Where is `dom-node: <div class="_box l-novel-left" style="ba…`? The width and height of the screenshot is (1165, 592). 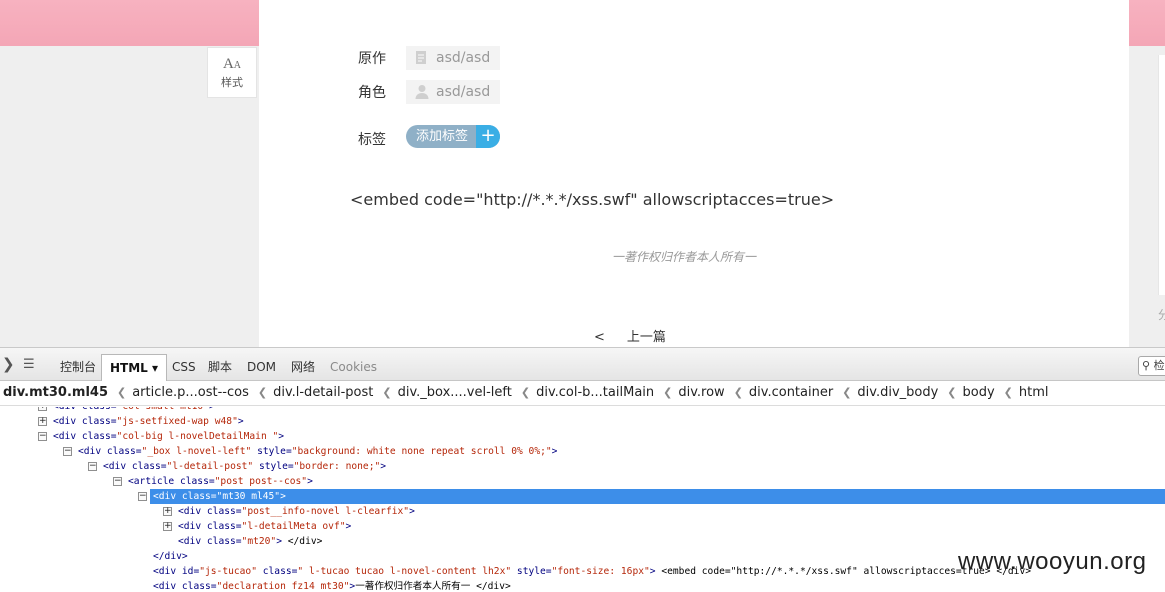
dom-node: <div class="_box l-novel-left" style="ba… is located at coordinates (317, 451).